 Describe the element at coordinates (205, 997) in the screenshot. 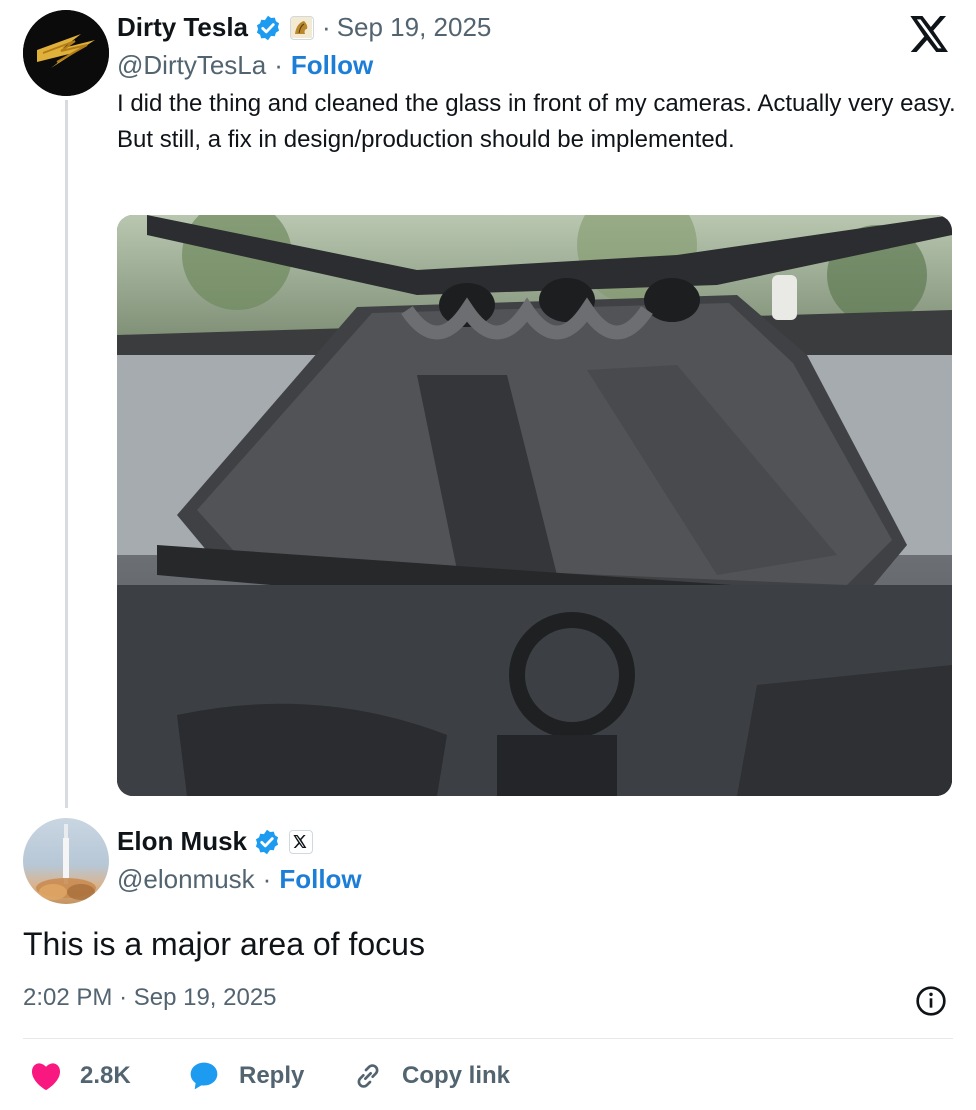

I see `post-date: Sep 19, 2025` at that location.